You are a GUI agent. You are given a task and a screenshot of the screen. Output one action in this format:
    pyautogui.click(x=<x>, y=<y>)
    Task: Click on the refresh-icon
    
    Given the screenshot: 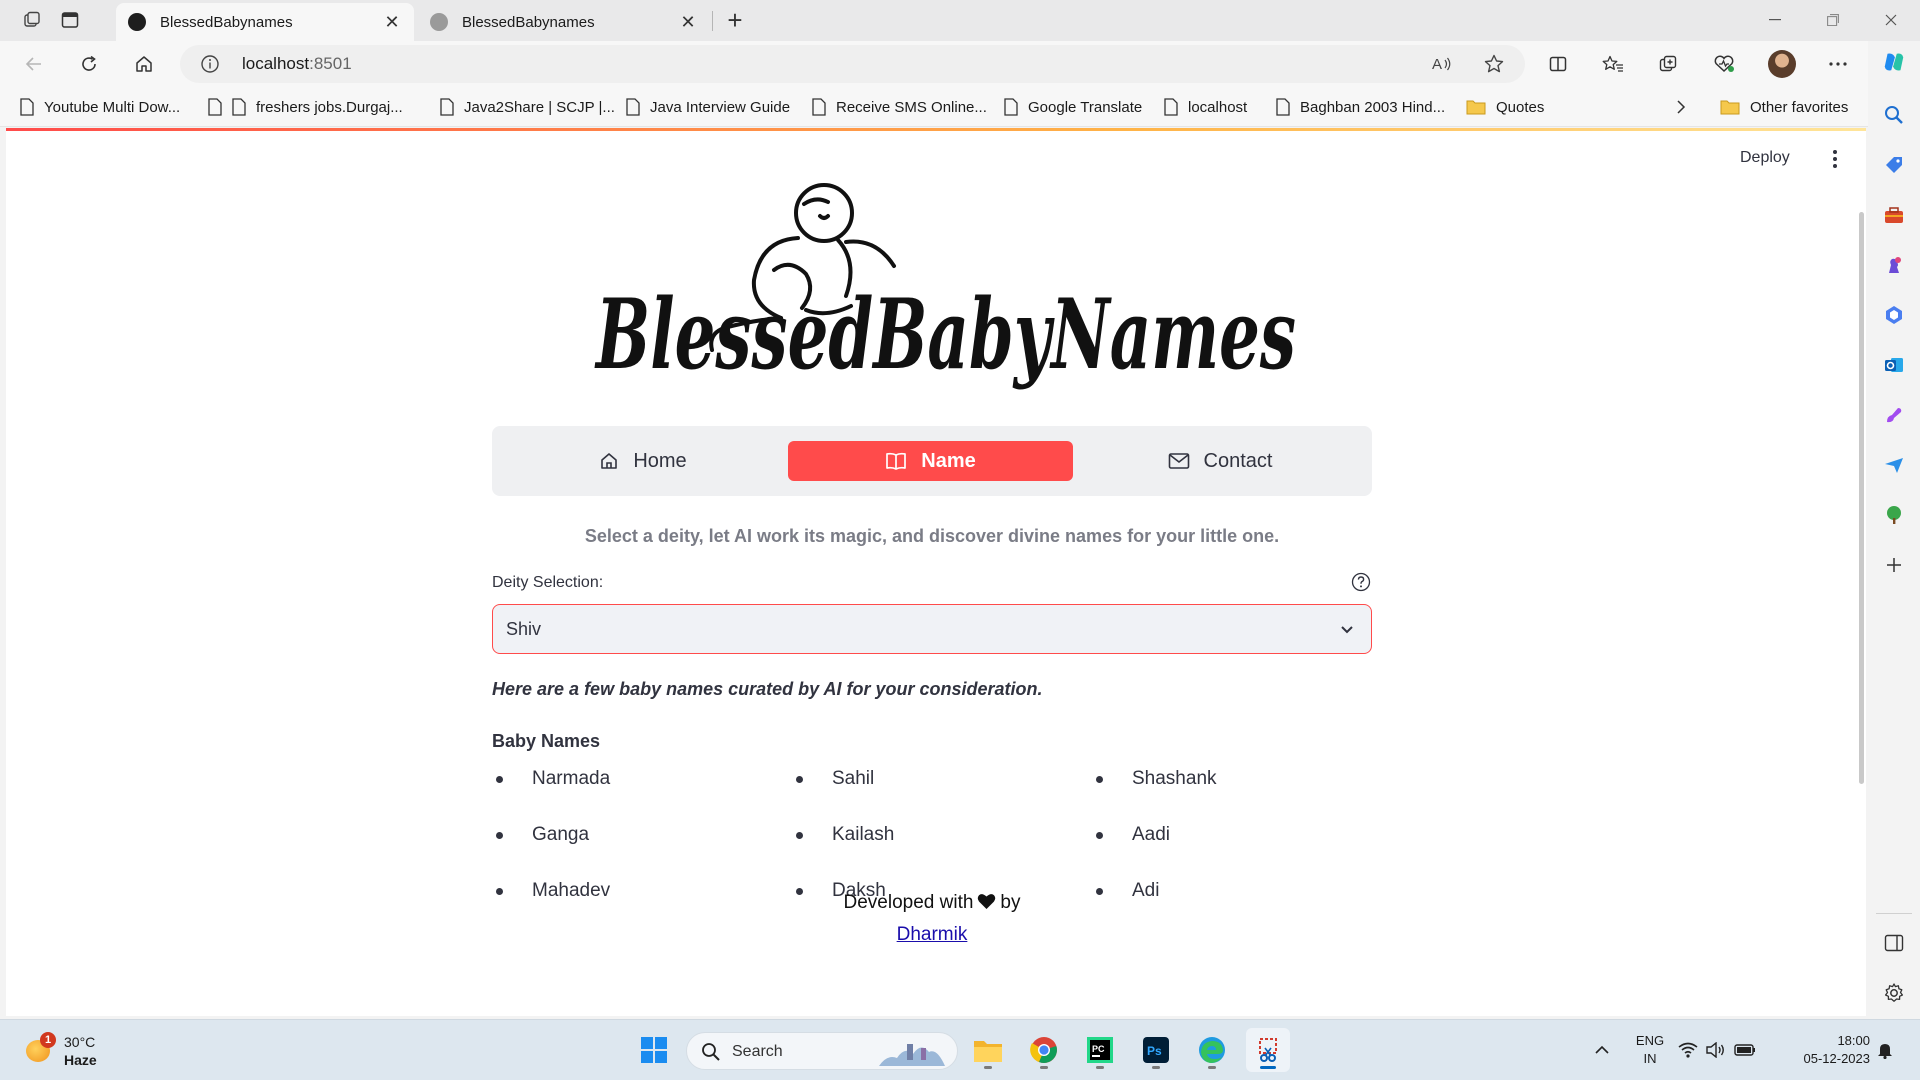 What is the action you would take?
    pyautogui.click(x=89, y=64)
    